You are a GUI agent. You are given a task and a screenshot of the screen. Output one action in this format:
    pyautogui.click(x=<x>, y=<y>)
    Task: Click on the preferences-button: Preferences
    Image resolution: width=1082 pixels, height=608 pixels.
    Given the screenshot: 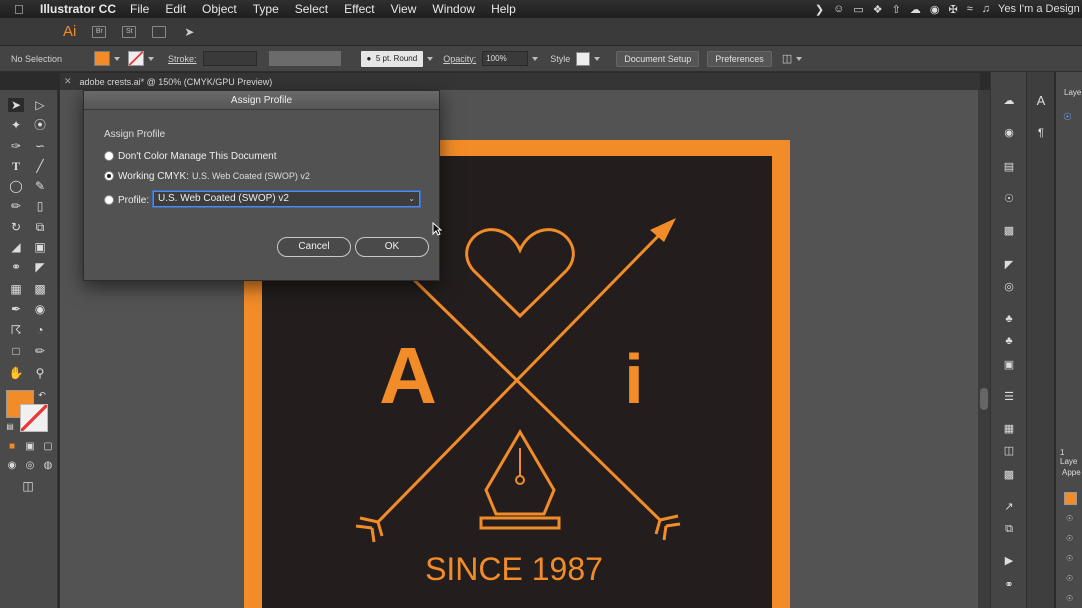 What is the action you would take?
    pyautogui.click(x=739, y=58)
    